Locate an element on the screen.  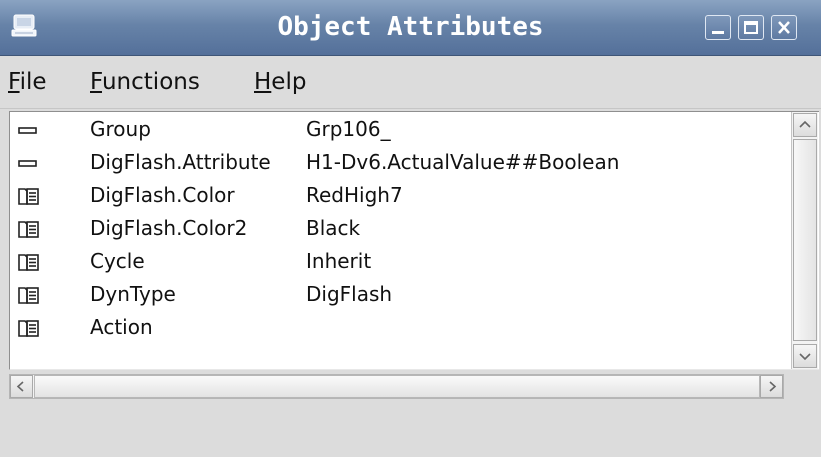
attribute-name: DigFlash.Attribute is located at coordinates (180, 162).